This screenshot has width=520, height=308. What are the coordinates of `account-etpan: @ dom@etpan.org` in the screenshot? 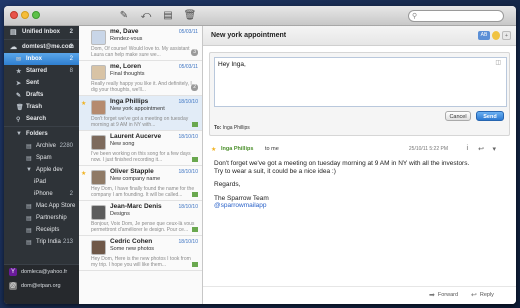 It's located at (41, 286).